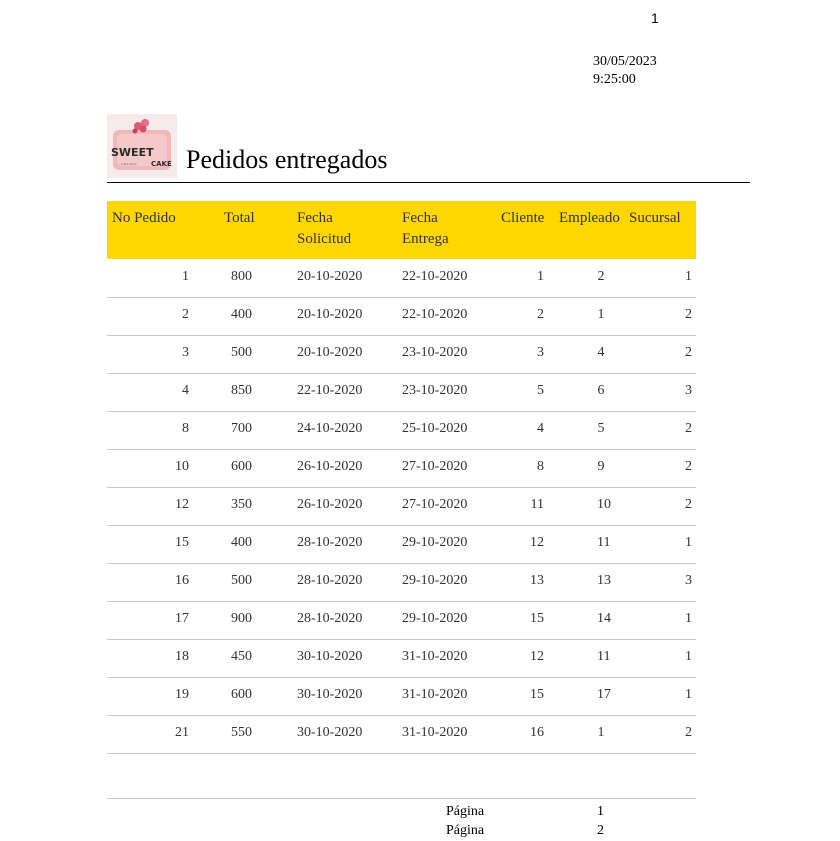  What do you see at coordinates (241, 618) in the screenshot?
I see `cell-total: 900` at bounding box center [241, 618].